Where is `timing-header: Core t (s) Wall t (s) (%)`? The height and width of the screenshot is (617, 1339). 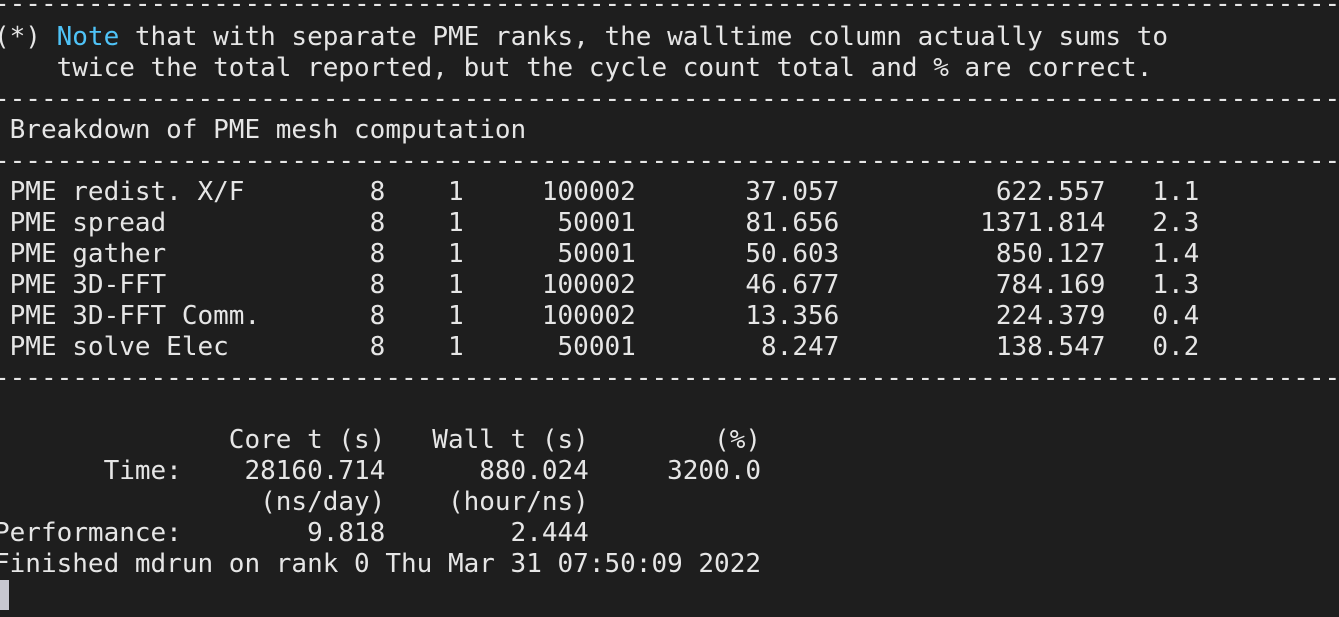 timing-header: Core t (s) Wall t (s) (%) is located at coordinates (381, 440).